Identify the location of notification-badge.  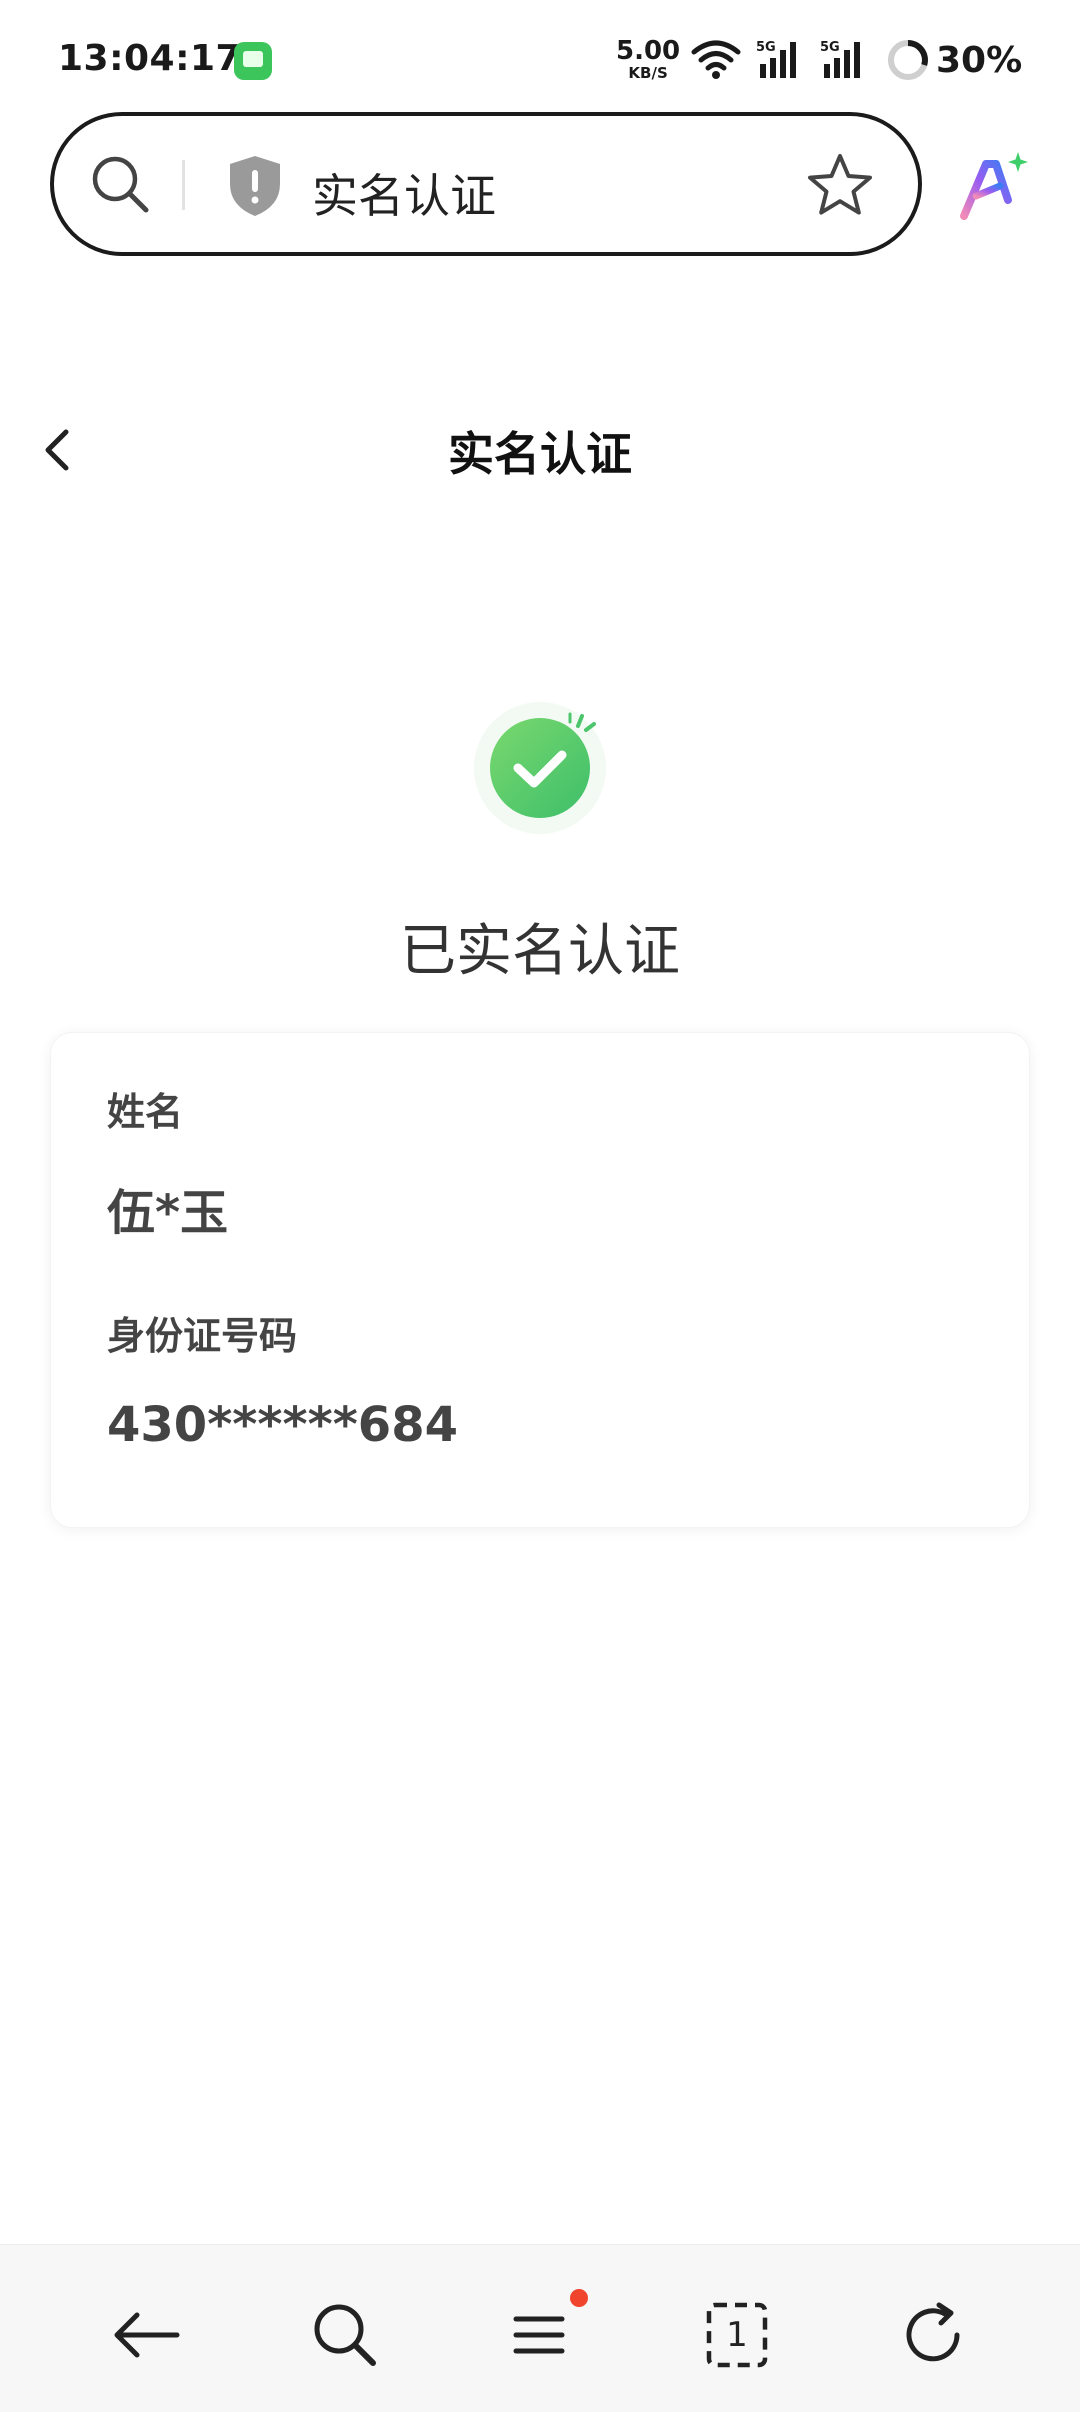
(579, 2298).